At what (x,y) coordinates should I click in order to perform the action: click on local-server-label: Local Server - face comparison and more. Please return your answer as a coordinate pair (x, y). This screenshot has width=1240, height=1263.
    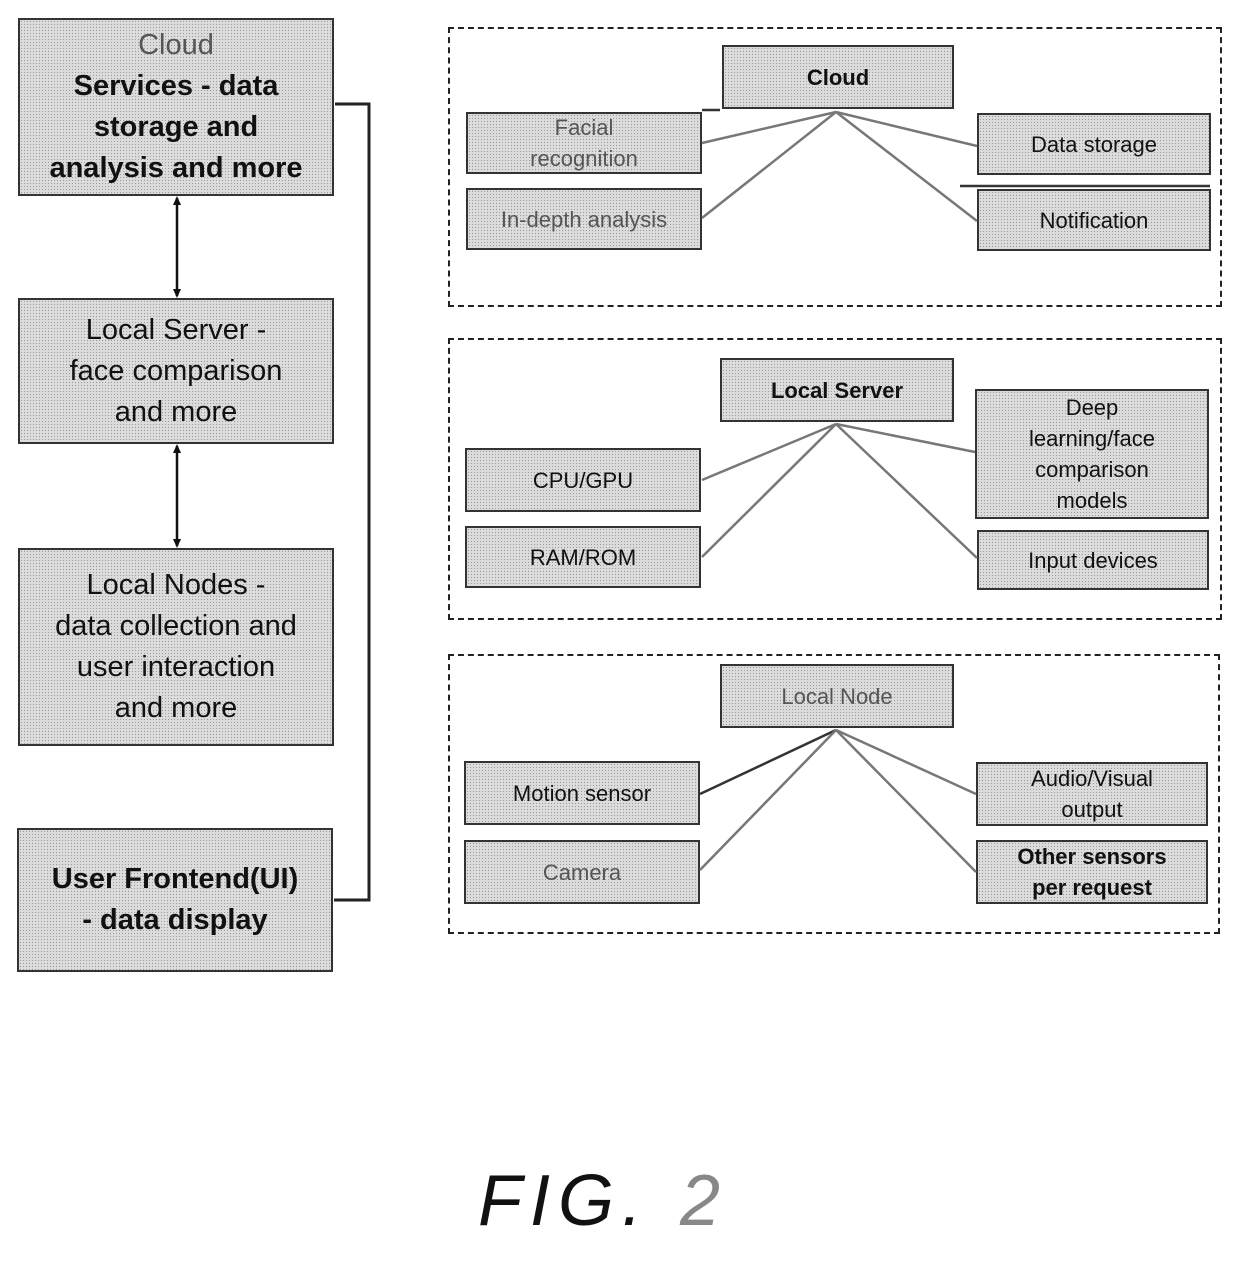
    Looking at the image, I should click on (176, 370).